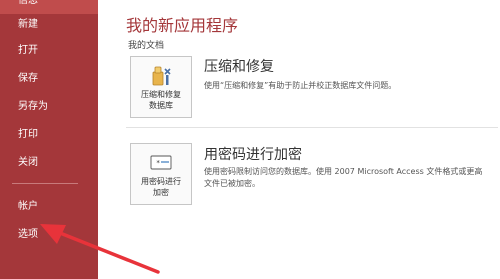 This screenshot has height=279, width=500. What do you see at coordinates (161, 181) in the screenshot?
I see `encrypt-tile-label-line1: 用密码进行` at bounding box center [161, 181].